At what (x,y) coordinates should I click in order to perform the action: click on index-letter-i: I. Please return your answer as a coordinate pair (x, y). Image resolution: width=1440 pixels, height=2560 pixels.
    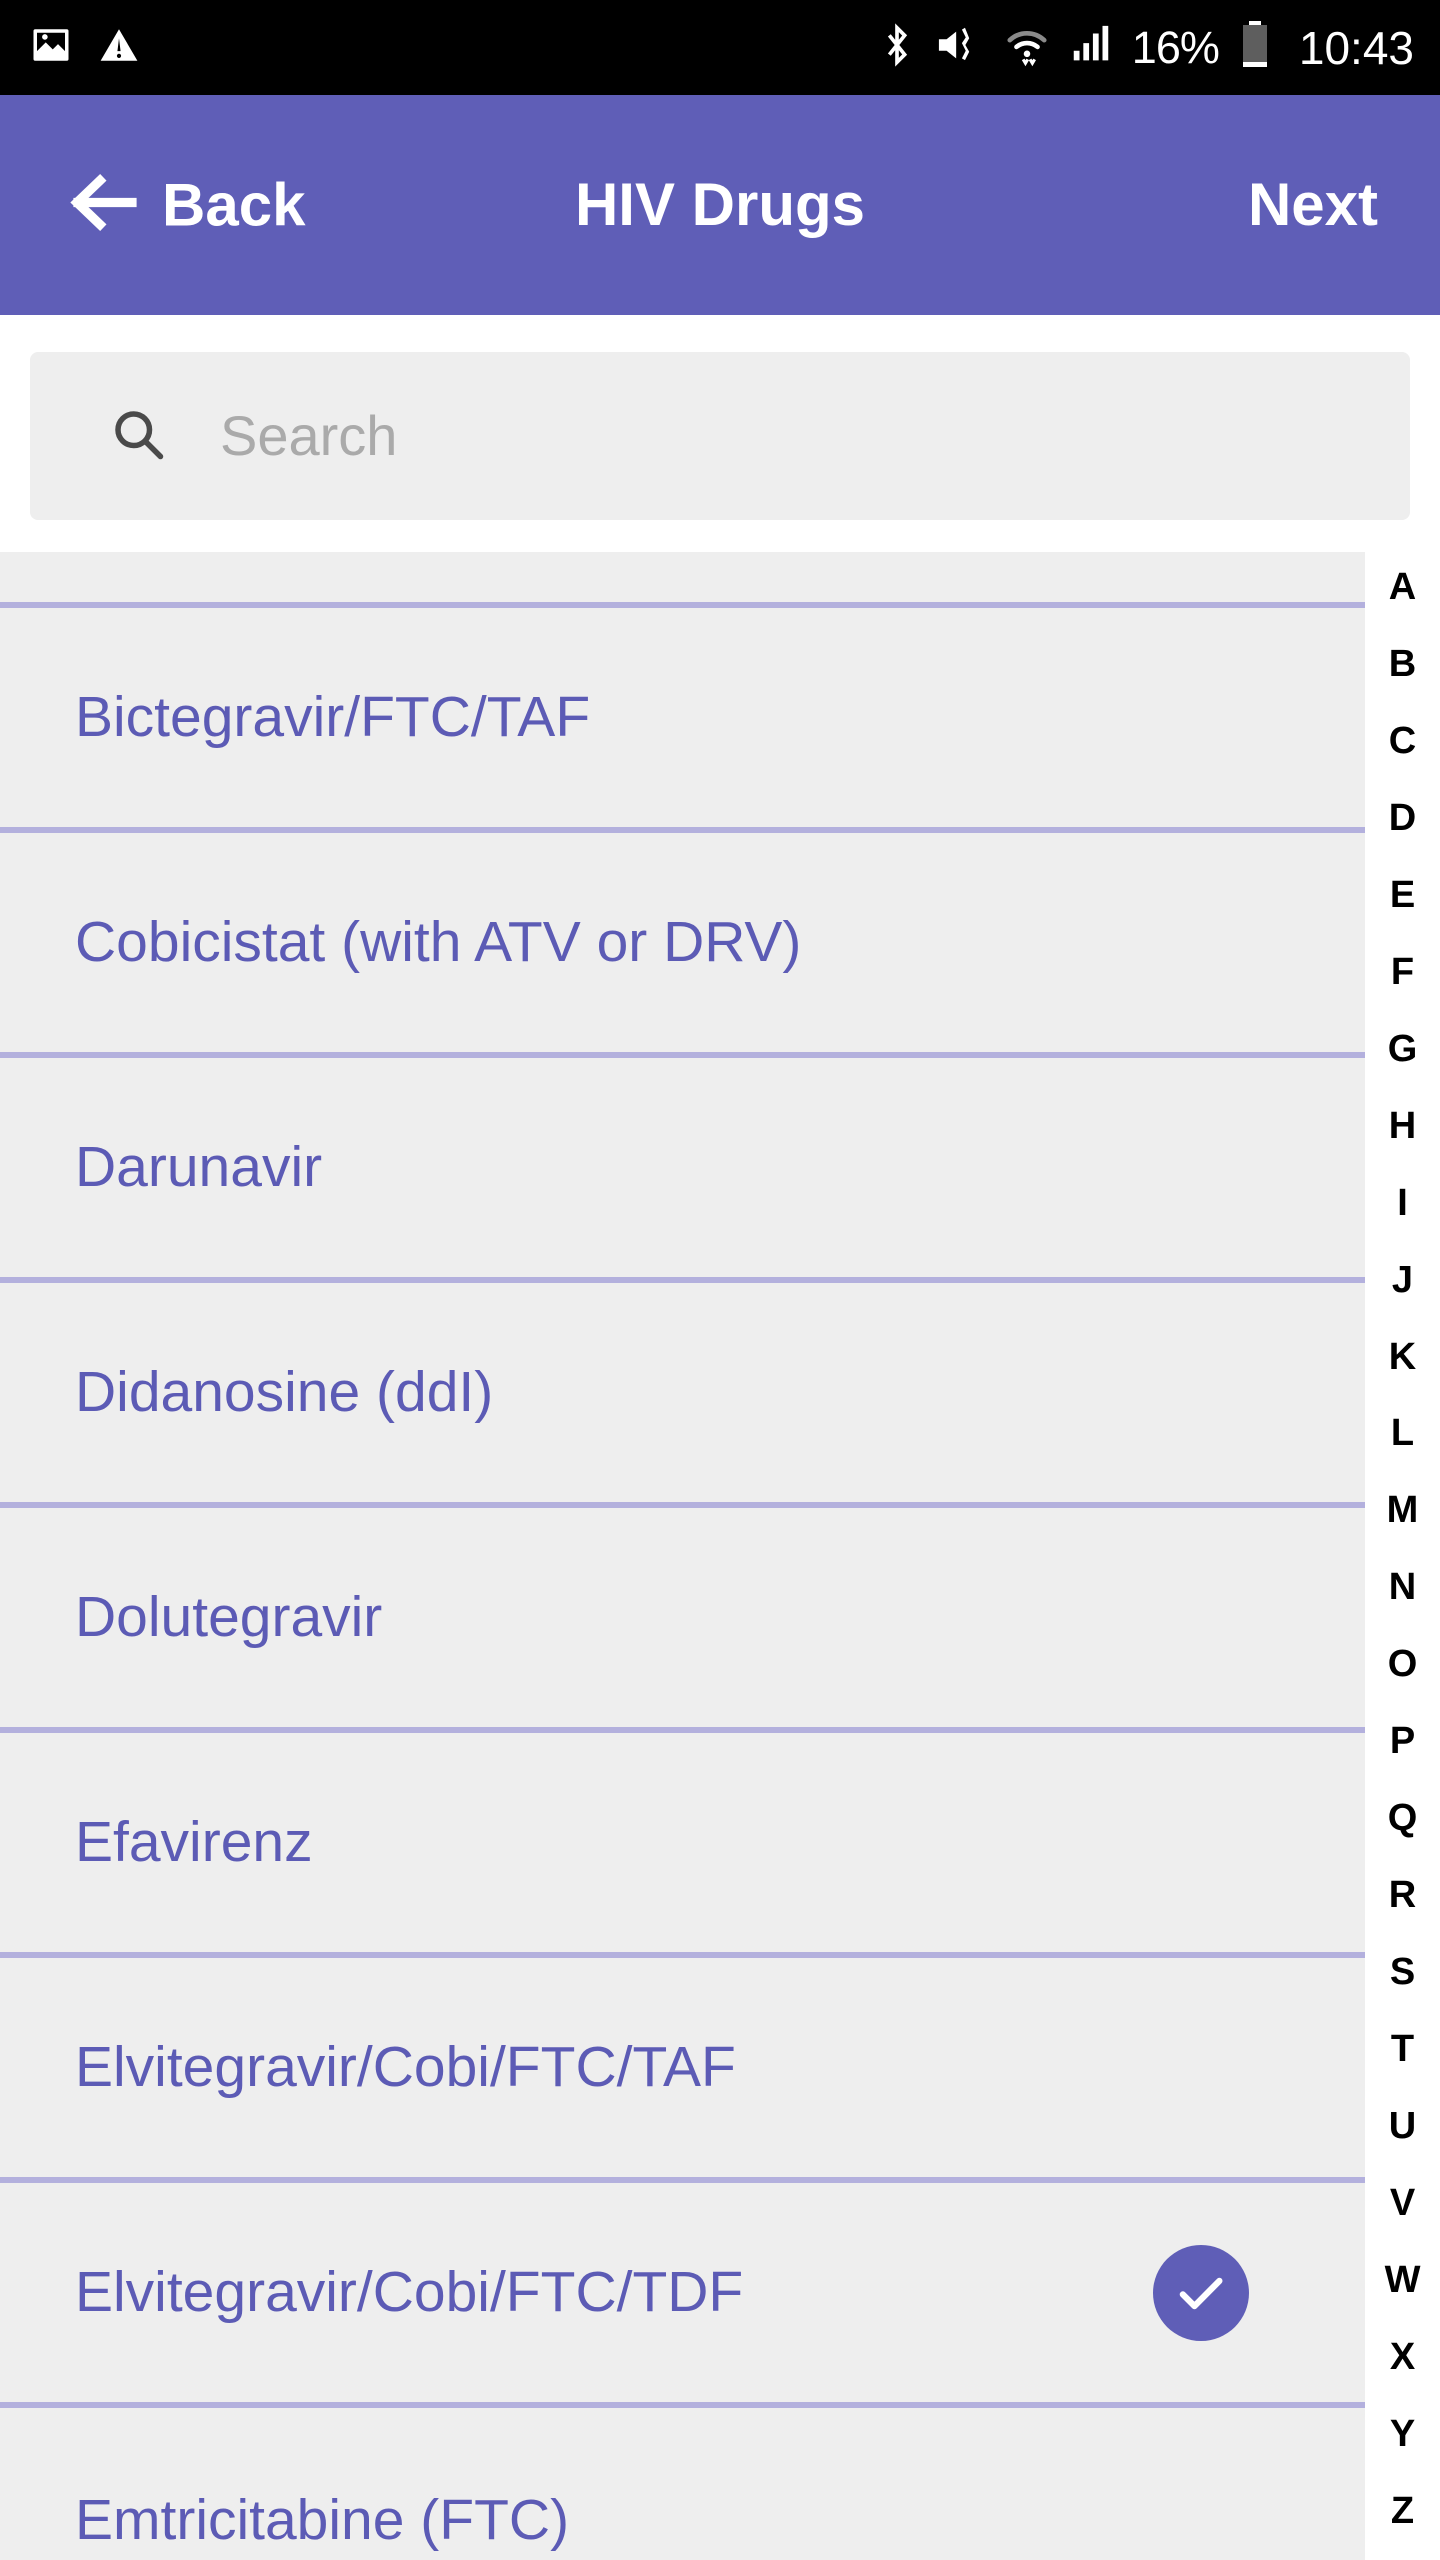
    Looking at the image, I should click on (1402, 1203).